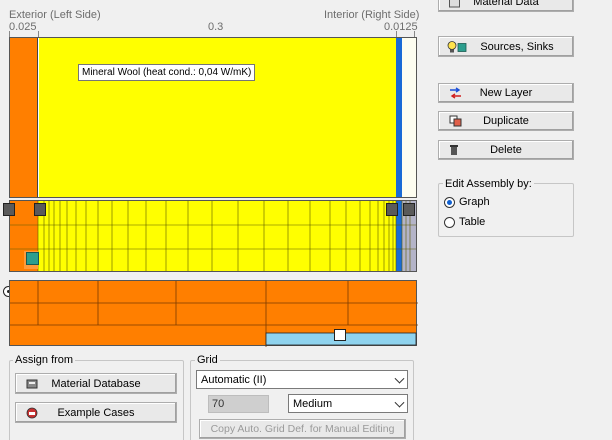 This screenshot has width=612, height=440. I want to click on radio-table-label: Table, so click(472, 222).